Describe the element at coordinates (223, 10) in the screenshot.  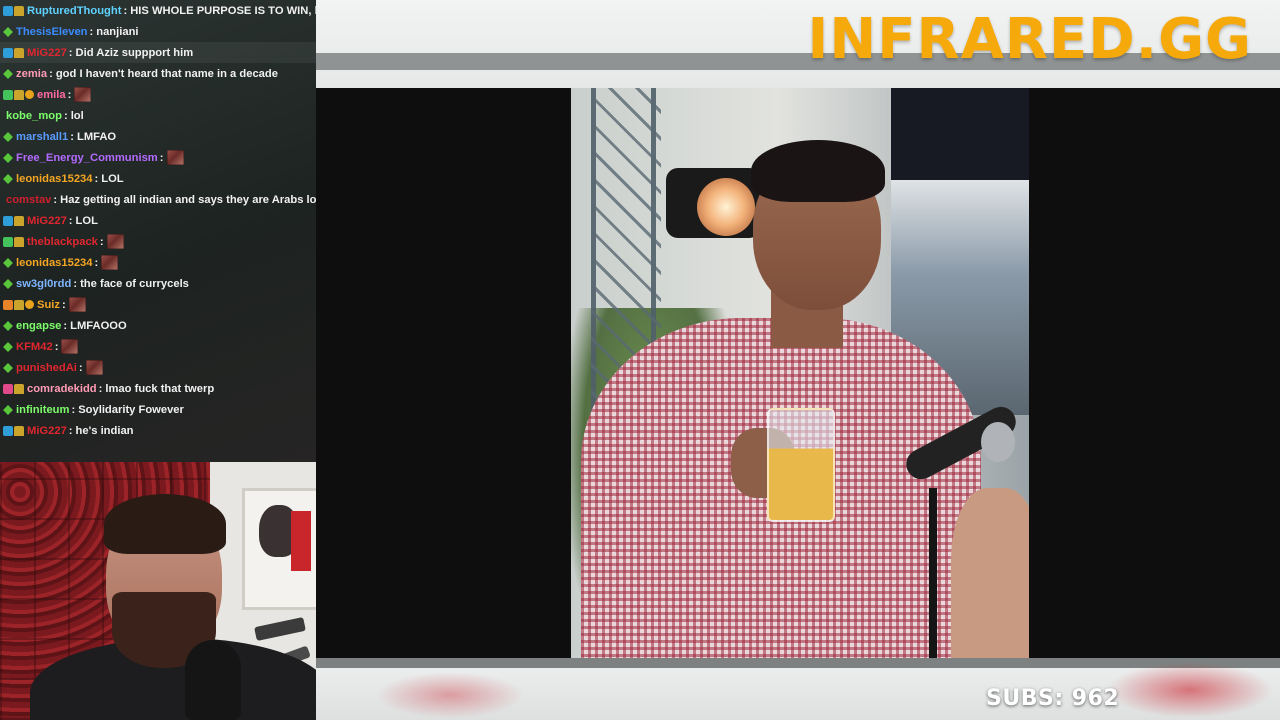
I see `chat-text: HIS WHOLE PURPOSE IS TO WIN, he's` at that location.